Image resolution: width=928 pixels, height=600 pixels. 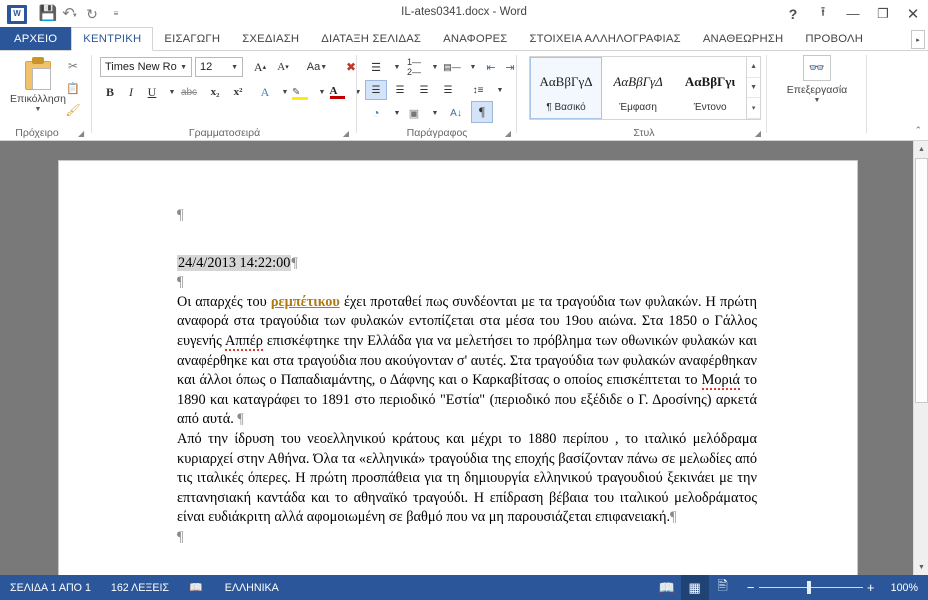 What do you see at coordinates (283, 67) in the screenshot?
I see `shrink-font-icon: A ▾` at bounding box center [283, 67].